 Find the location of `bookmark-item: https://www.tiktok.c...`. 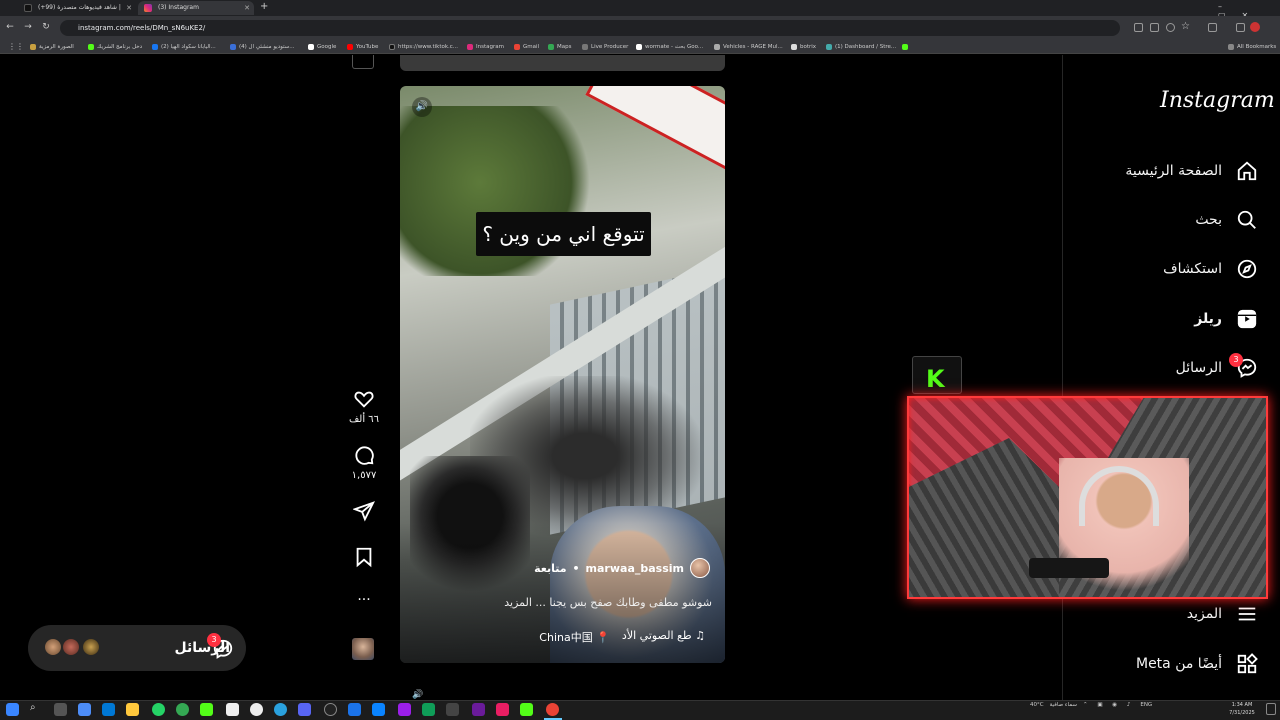

bookmark-item: https://www.tiktok.c... is located at coordinates (423, 47).